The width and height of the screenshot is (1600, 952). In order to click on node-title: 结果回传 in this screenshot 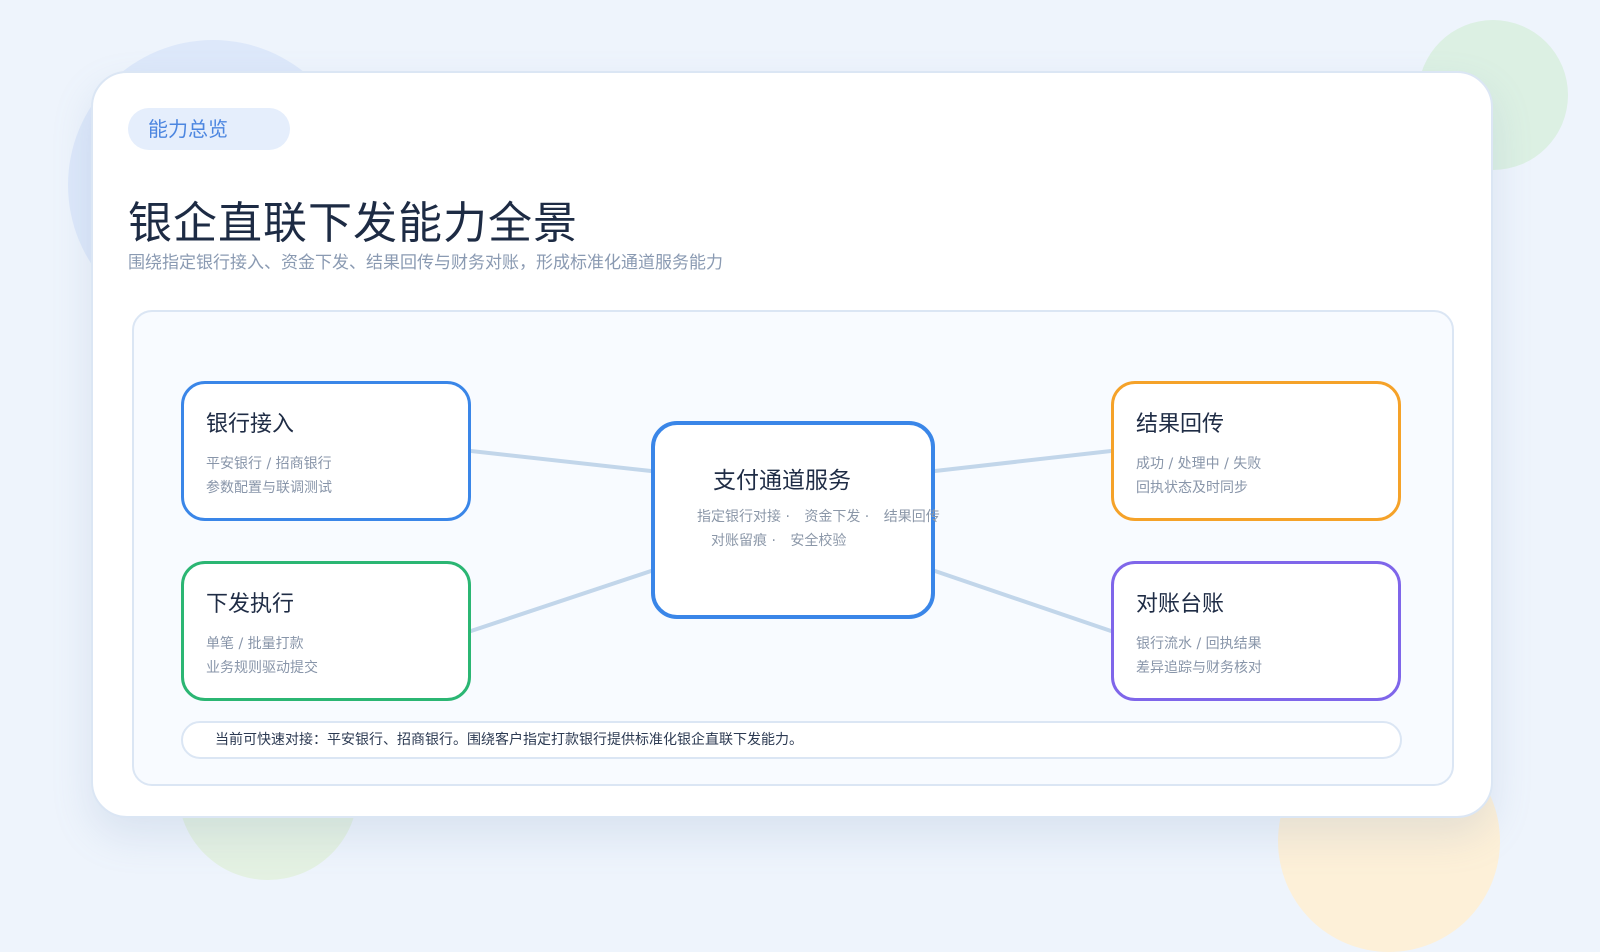, I will do `click(1180, 424)`.